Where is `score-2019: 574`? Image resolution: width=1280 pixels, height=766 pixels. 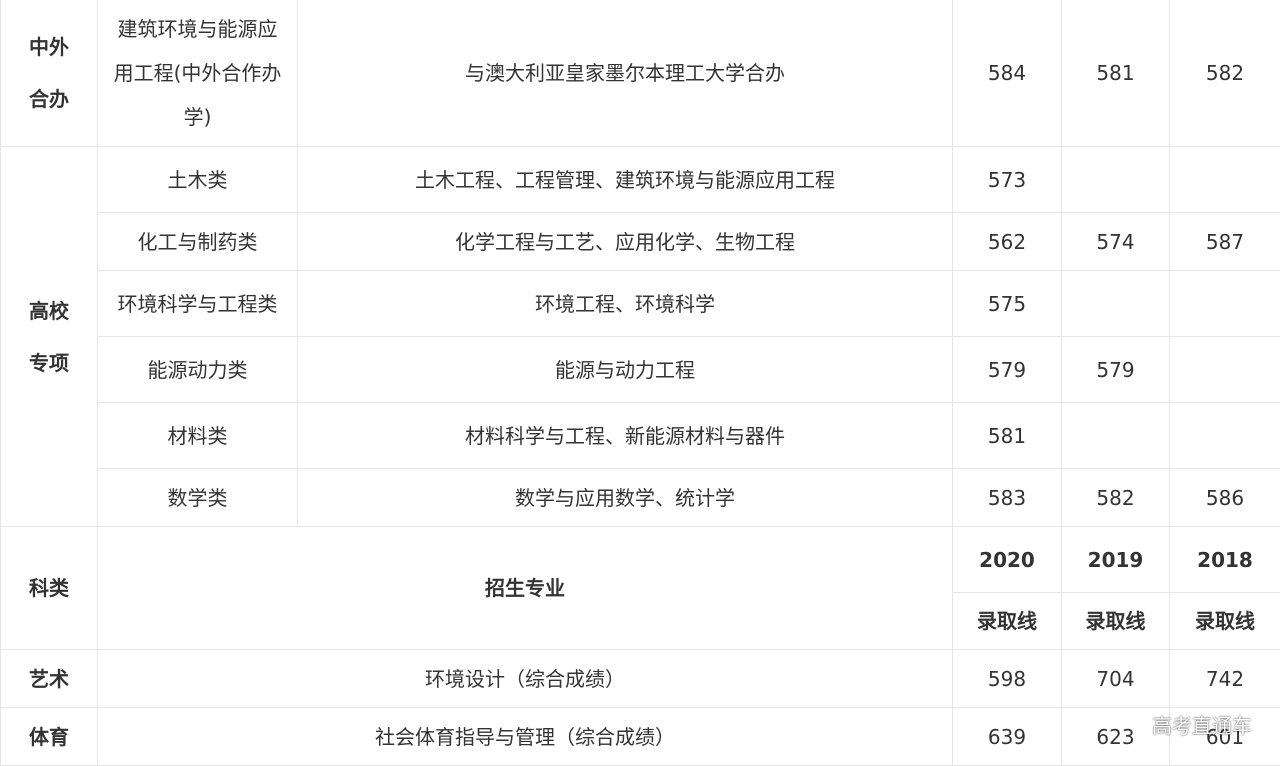 score-2019: 574 is located at coordinates (1116, 242).